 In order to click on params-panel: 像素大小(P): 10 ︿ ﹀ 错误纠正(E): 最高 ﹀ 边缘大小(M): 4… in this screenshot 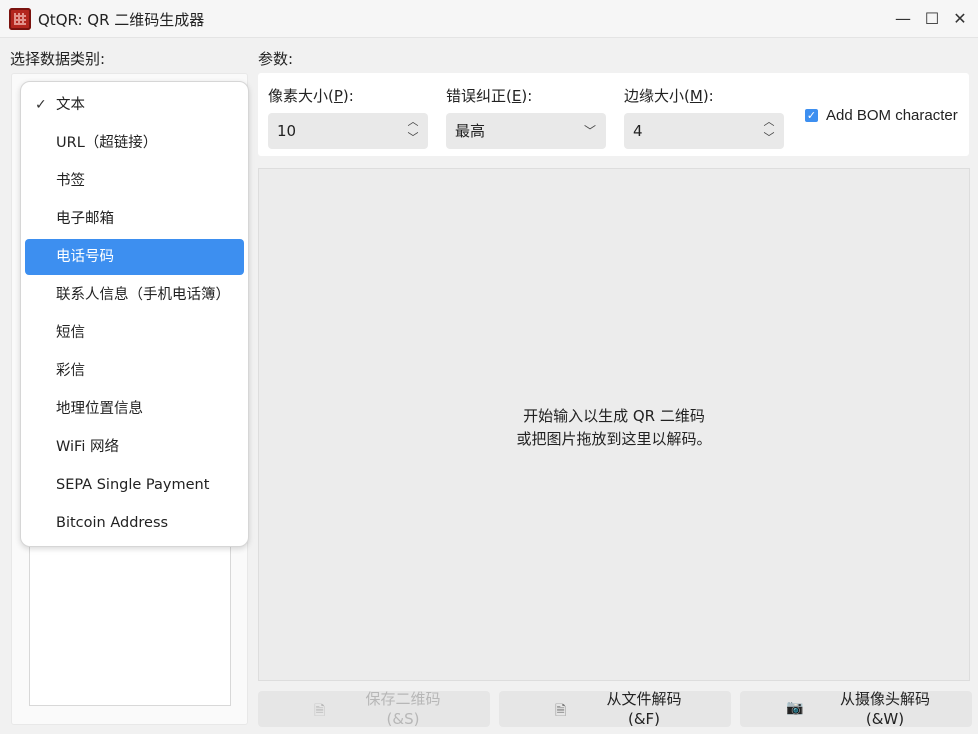, I will do `click(613, 114)`.